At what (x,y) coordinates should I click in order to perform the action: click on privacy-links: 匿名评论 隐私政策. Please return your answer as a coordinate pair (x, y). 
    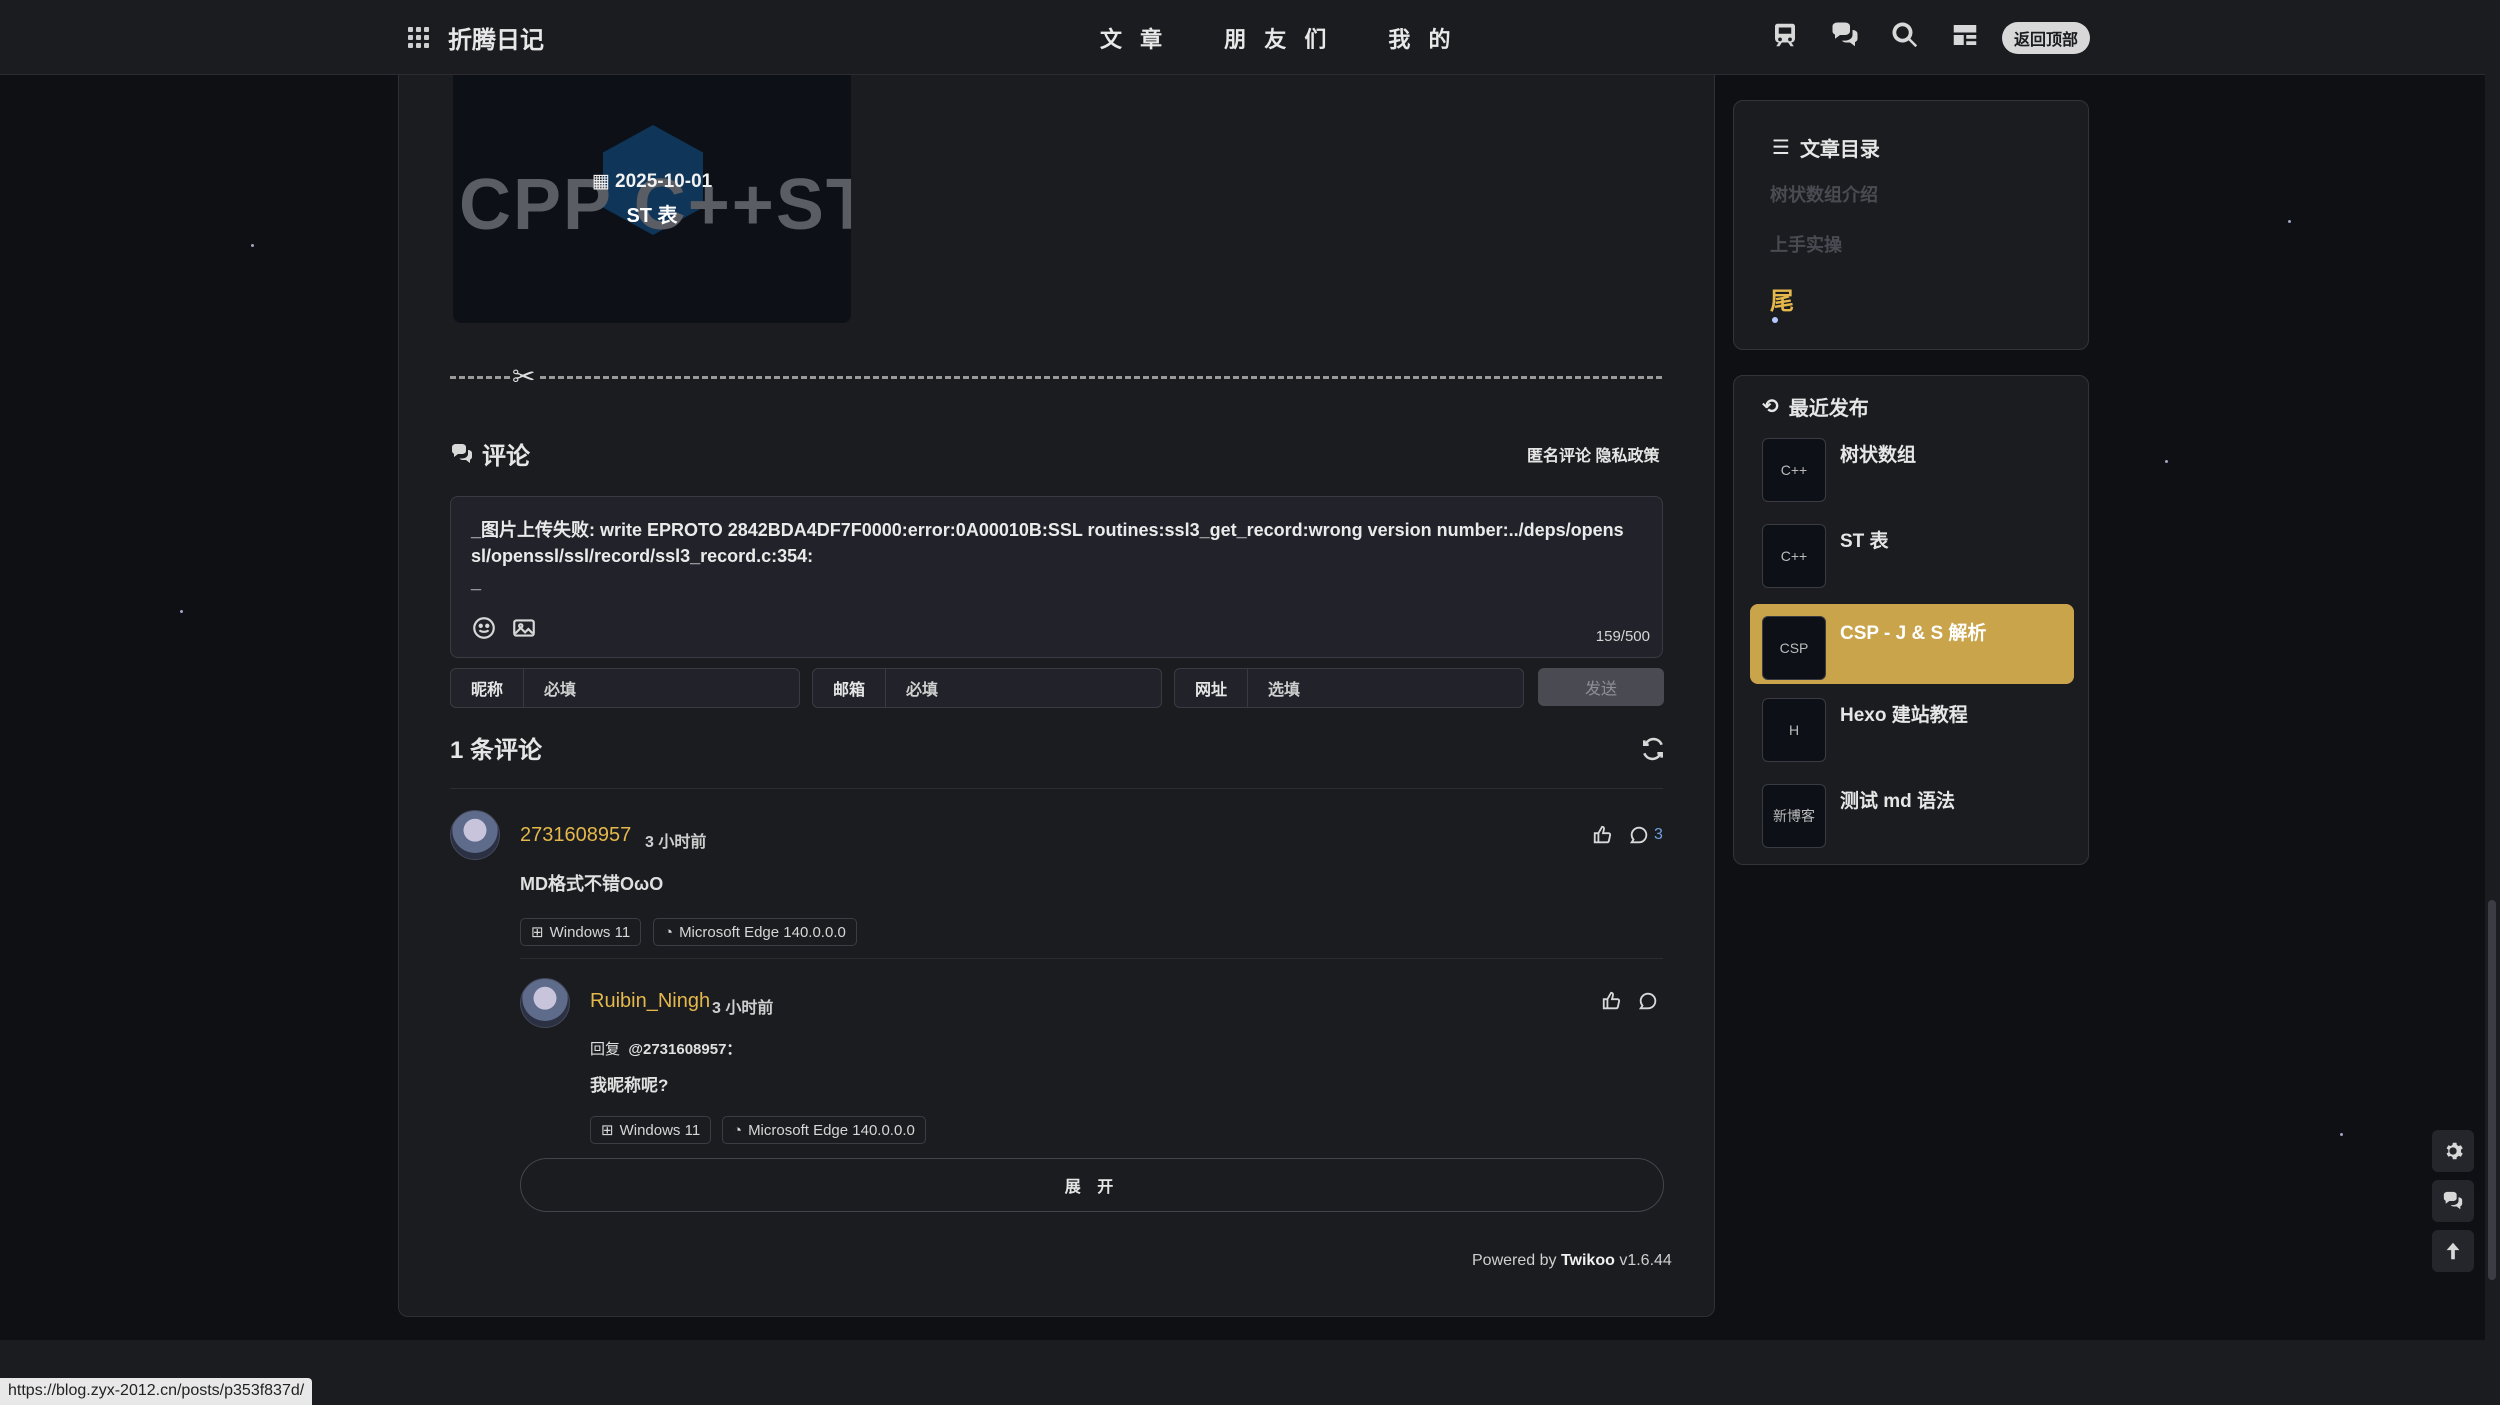
    Looking at the image, I should click on (1593, 454).